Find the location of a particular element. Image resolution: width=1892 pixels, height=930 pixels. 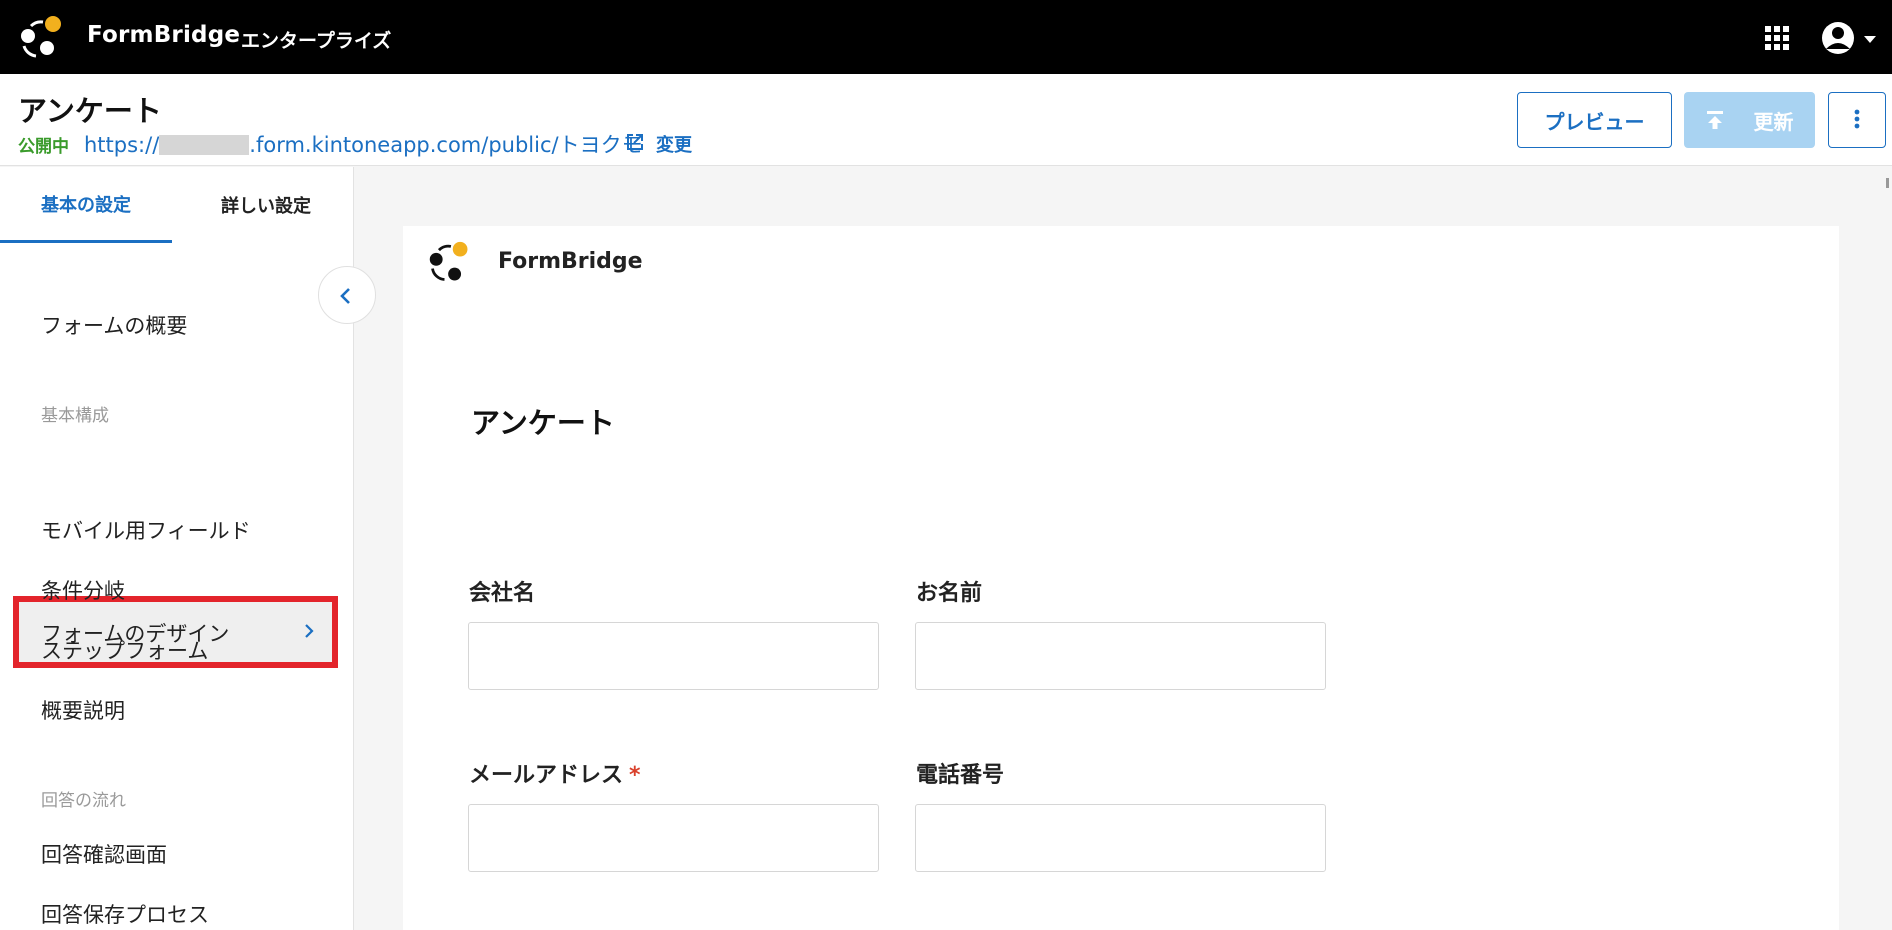

tab-detailed-settings: 詳しい設定 is located at coordinates (266, 205).